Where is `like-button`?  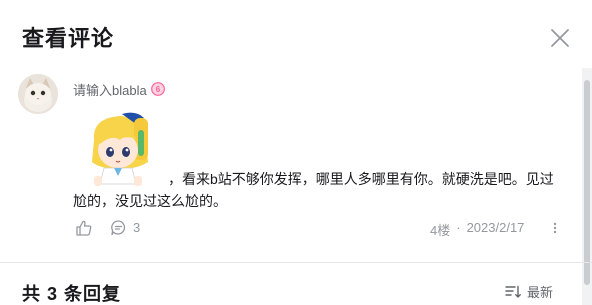 like-button is located at coordinates (84, 228).